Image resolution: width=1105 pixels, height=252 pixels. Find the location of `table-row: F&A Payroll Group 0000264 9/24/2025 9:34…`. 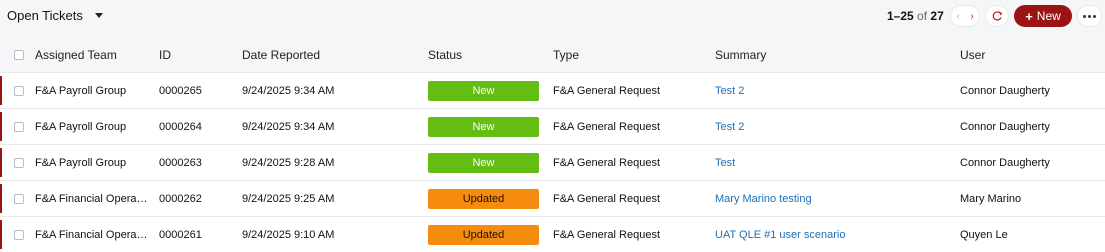

table-row: F&A Payroll Group 0000264 9/24/2025 9:34… is located at coordinates (552, 126).